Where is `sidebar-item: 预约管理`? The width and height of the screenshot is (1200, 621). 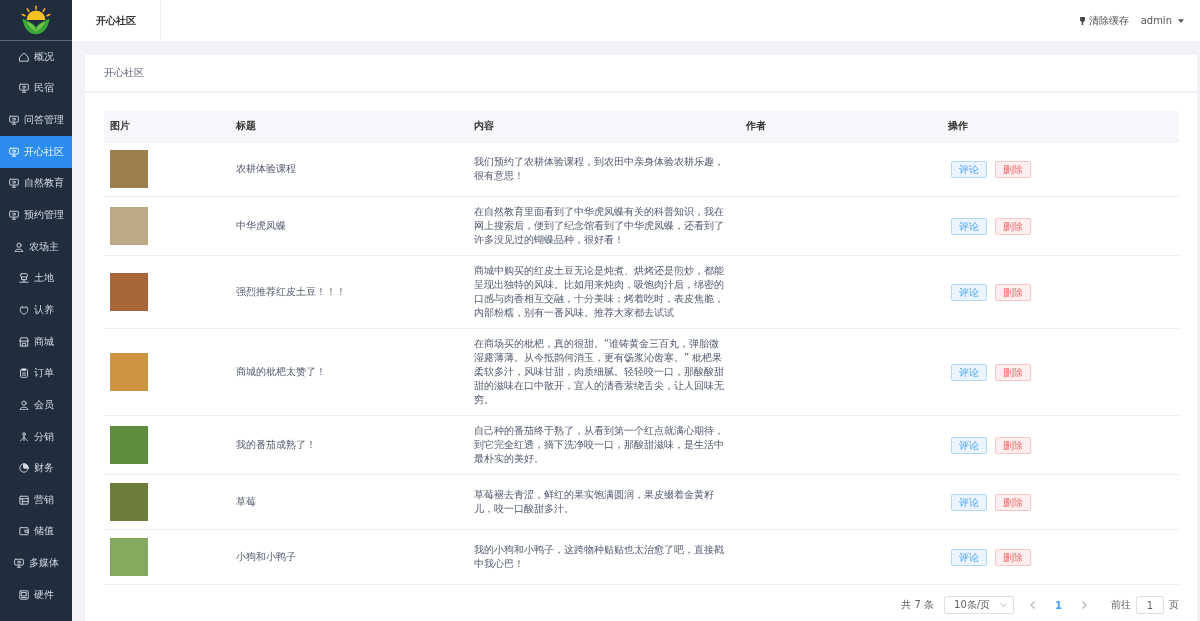 sidebar-item: 预约管理 is located at coordinates (36, 215).